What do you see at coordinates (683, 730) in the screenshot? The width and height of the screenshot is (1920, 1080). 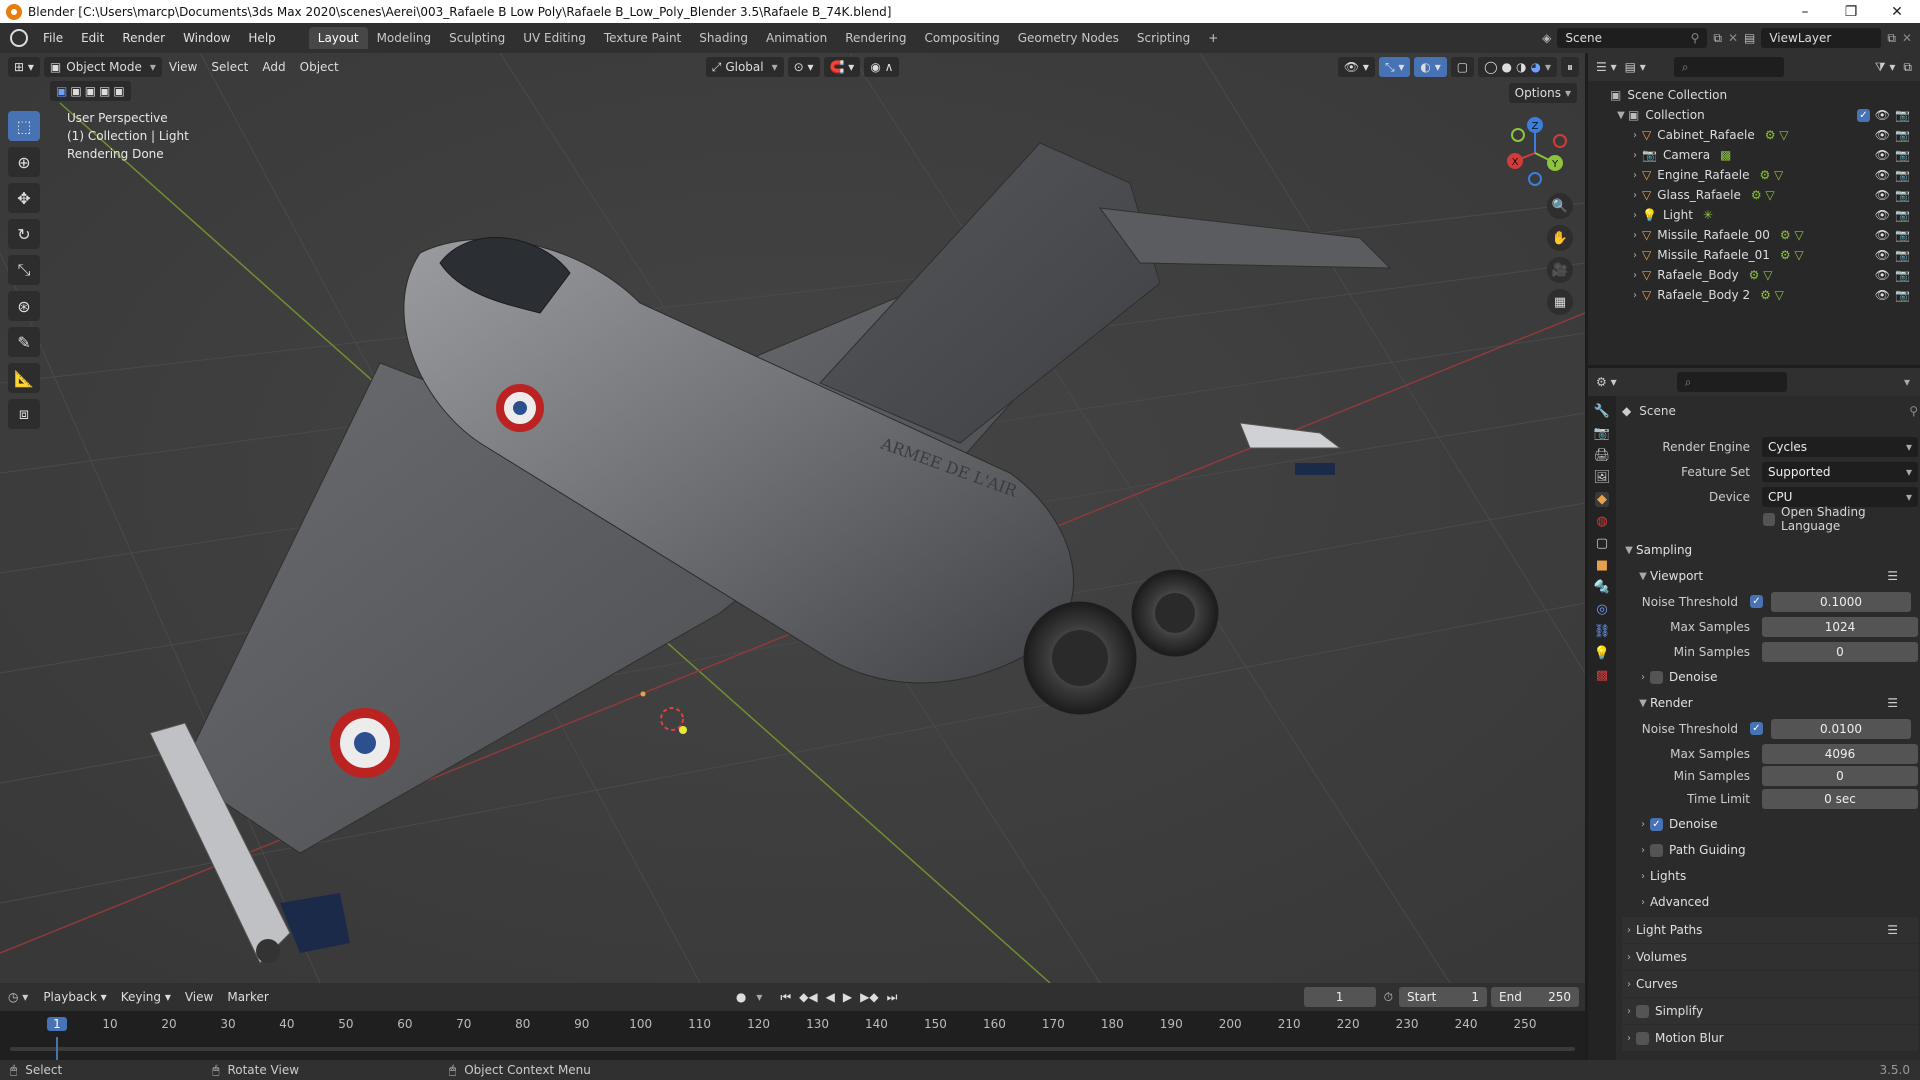 I see `light-object-marker` at bounding box center [683, 730].